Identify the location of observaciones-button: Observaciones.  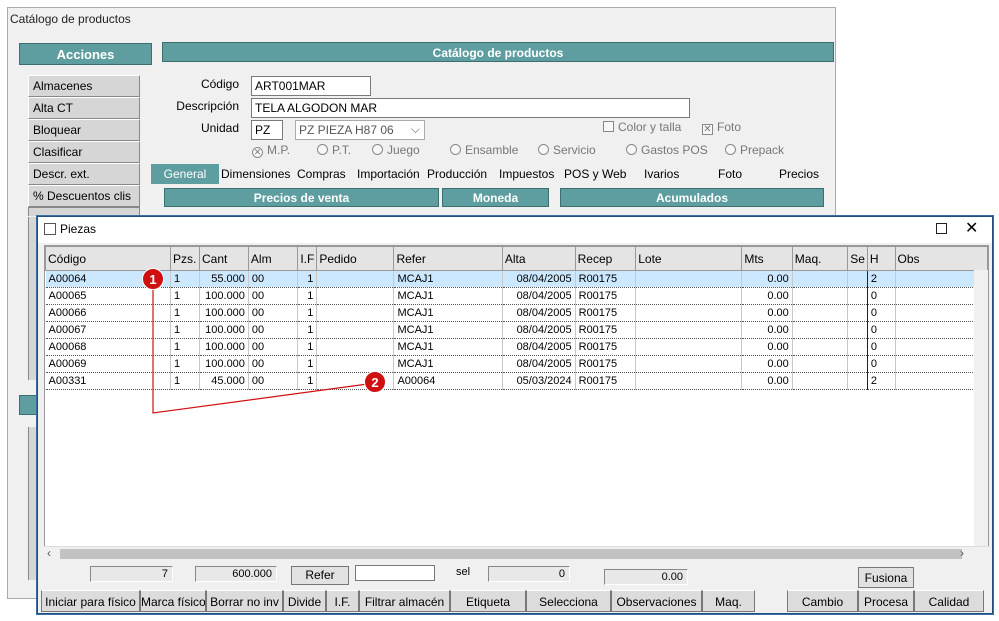
(656, 601).